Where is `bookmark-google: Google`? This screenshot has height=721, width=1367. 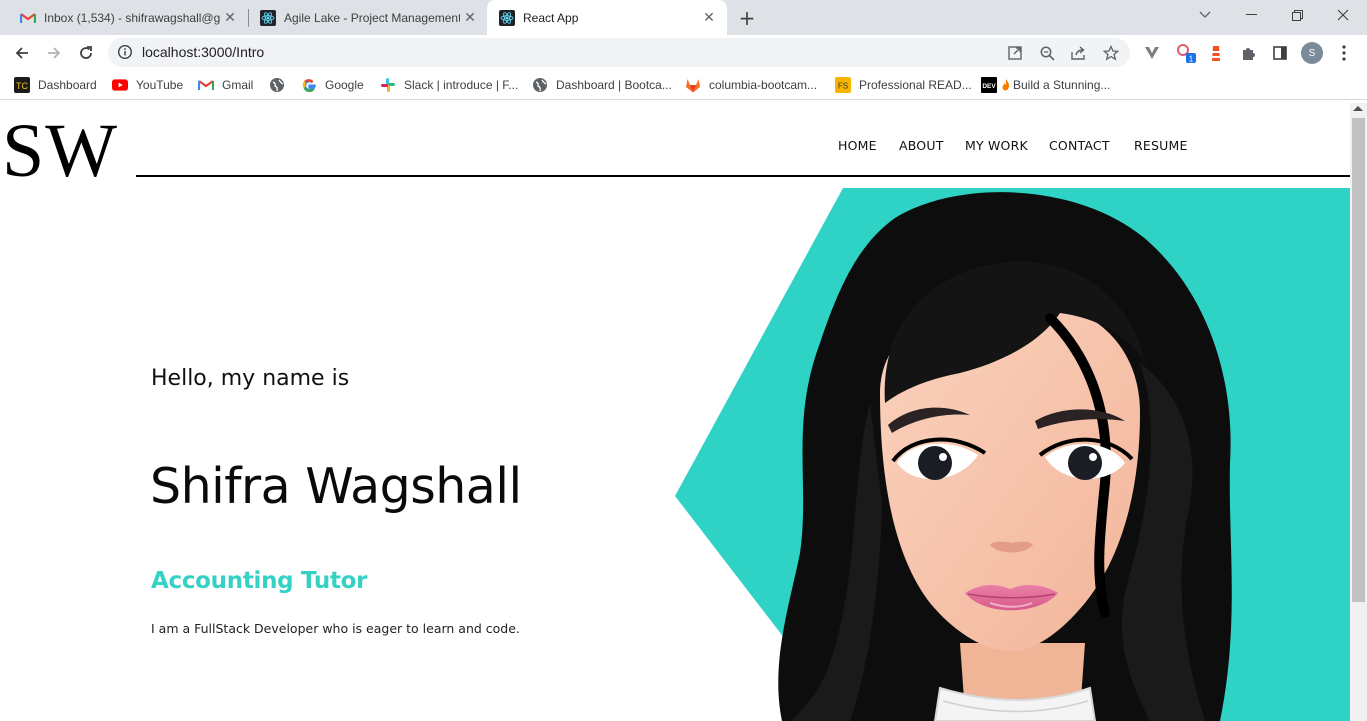 bookmark-google: Google is located at coordinates (332, 85).